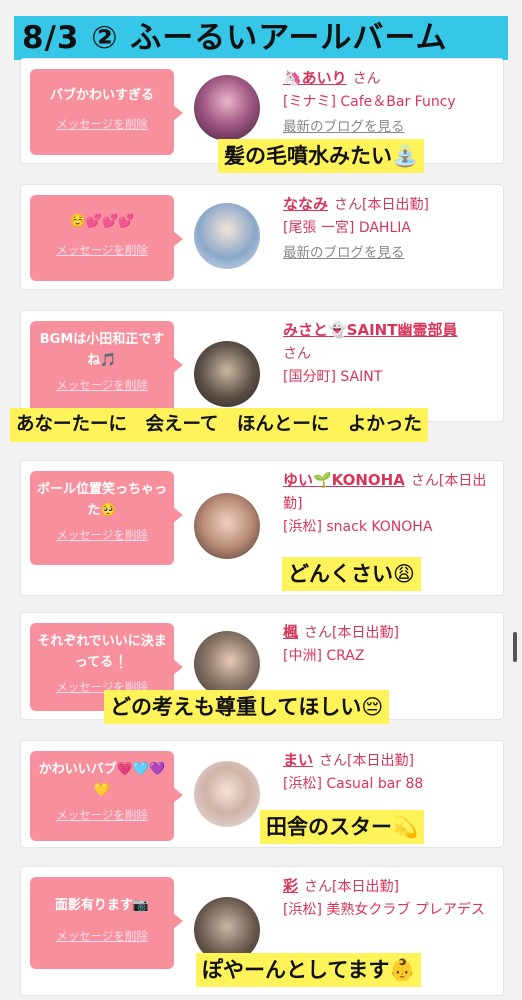 The image size is (522, 1000). I want to click on profile-info: まい さん[本日出勤] [浜松] Casual bar 88, so click(388, 772).